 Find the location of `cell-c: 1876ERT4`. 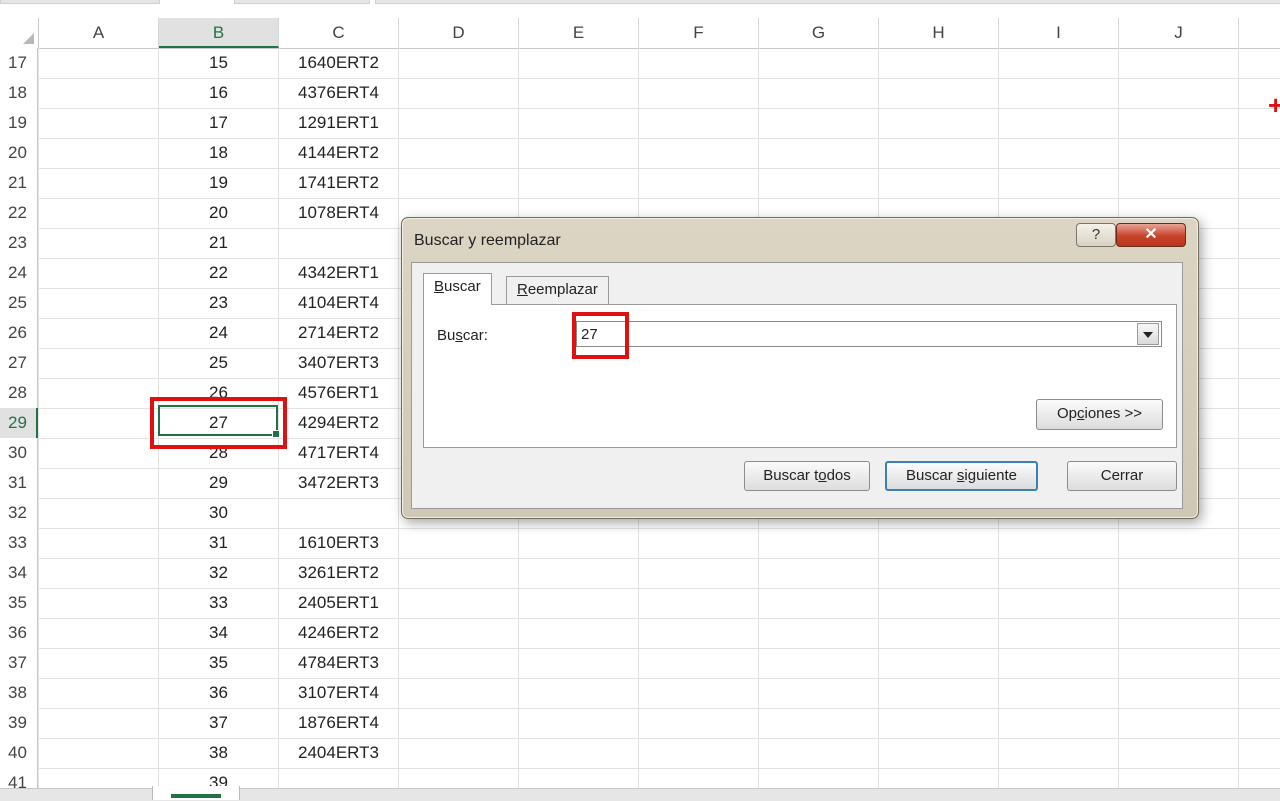

cell-c: 1876ERT4 is located at coordinates (338, 723).